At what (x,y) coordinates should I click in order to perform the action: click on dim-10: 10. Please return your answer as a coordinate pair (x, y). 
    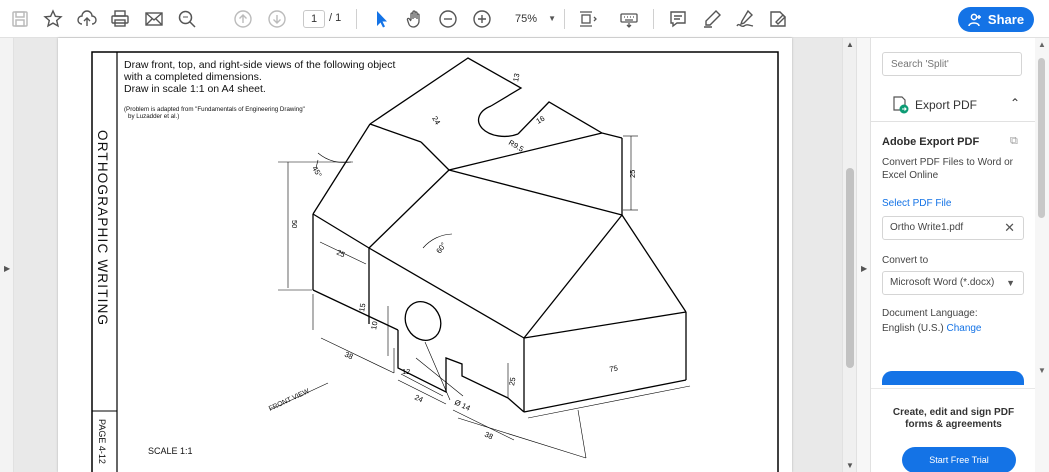
    Looking at the image, I should click on (374, 326).